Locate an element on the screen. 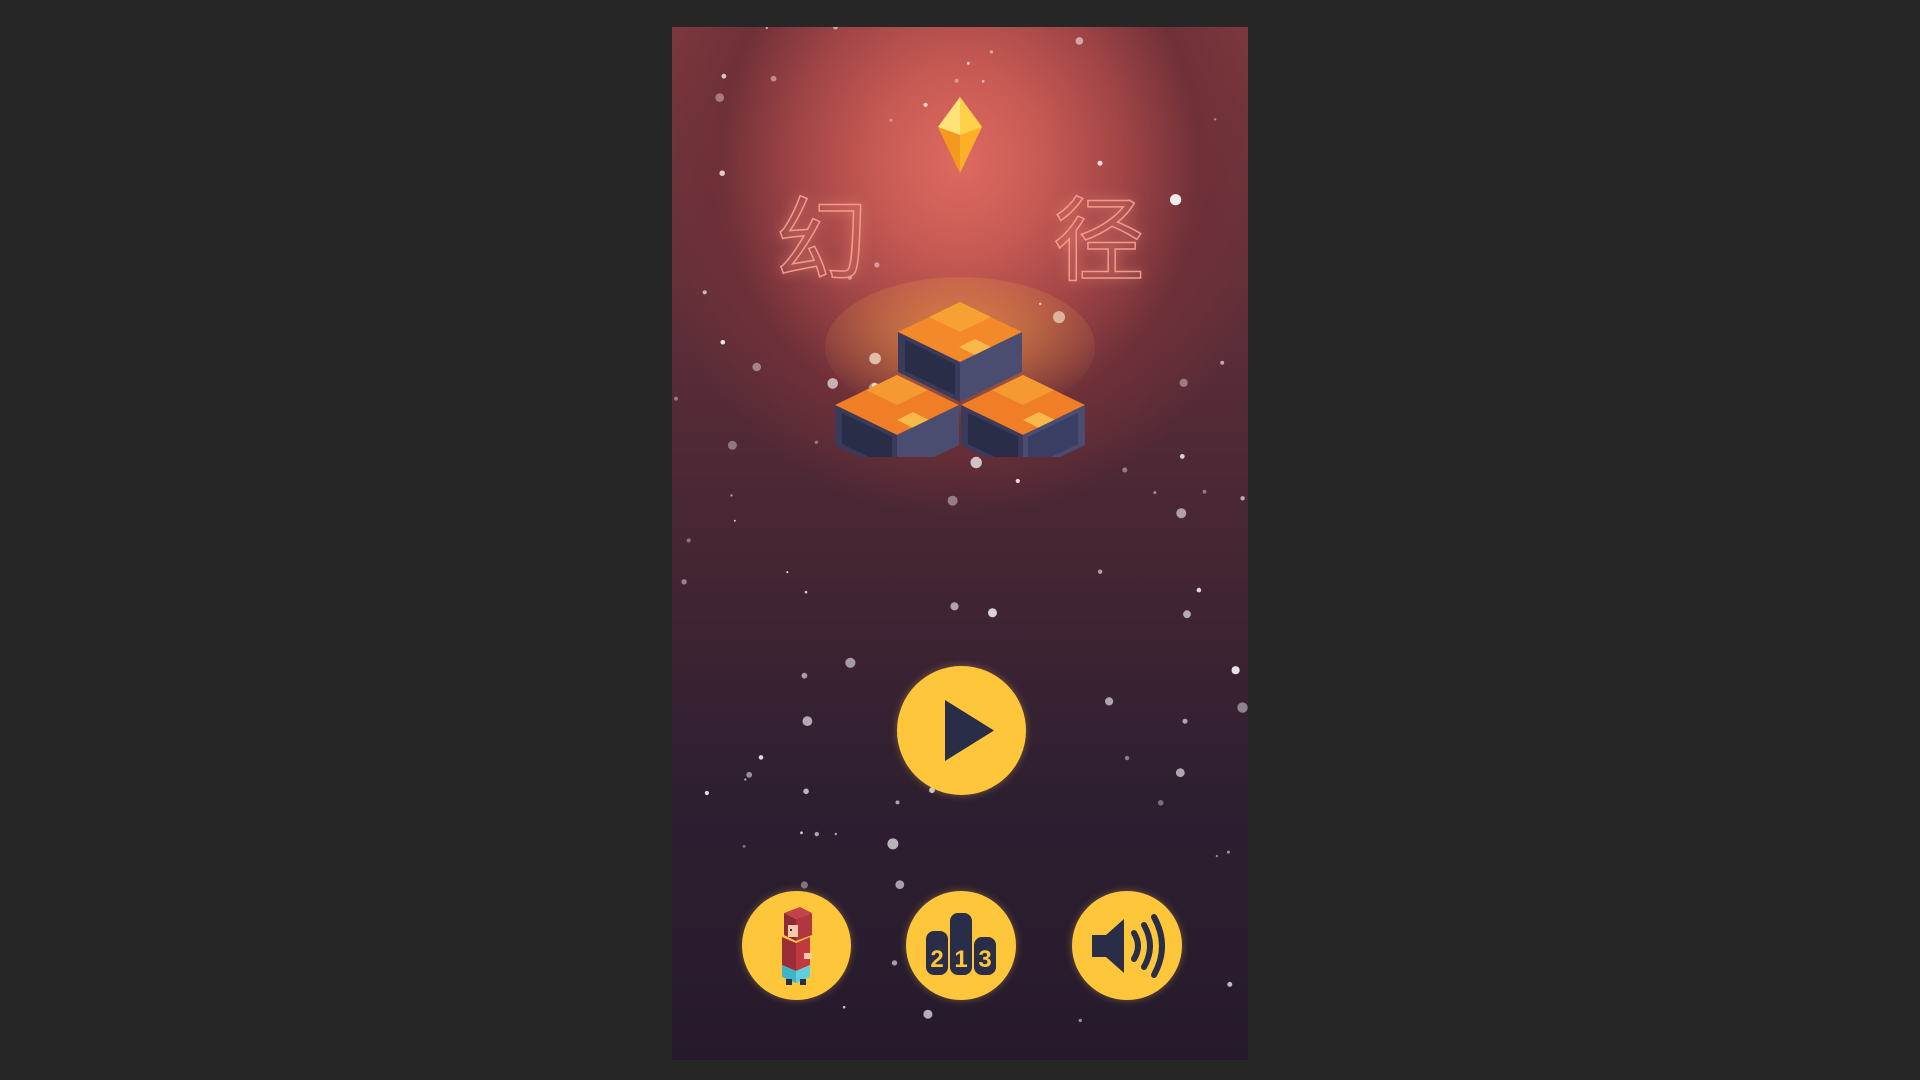 The image size is (1920, 1080). speaker-icon is located at coordinates (1128, 946).